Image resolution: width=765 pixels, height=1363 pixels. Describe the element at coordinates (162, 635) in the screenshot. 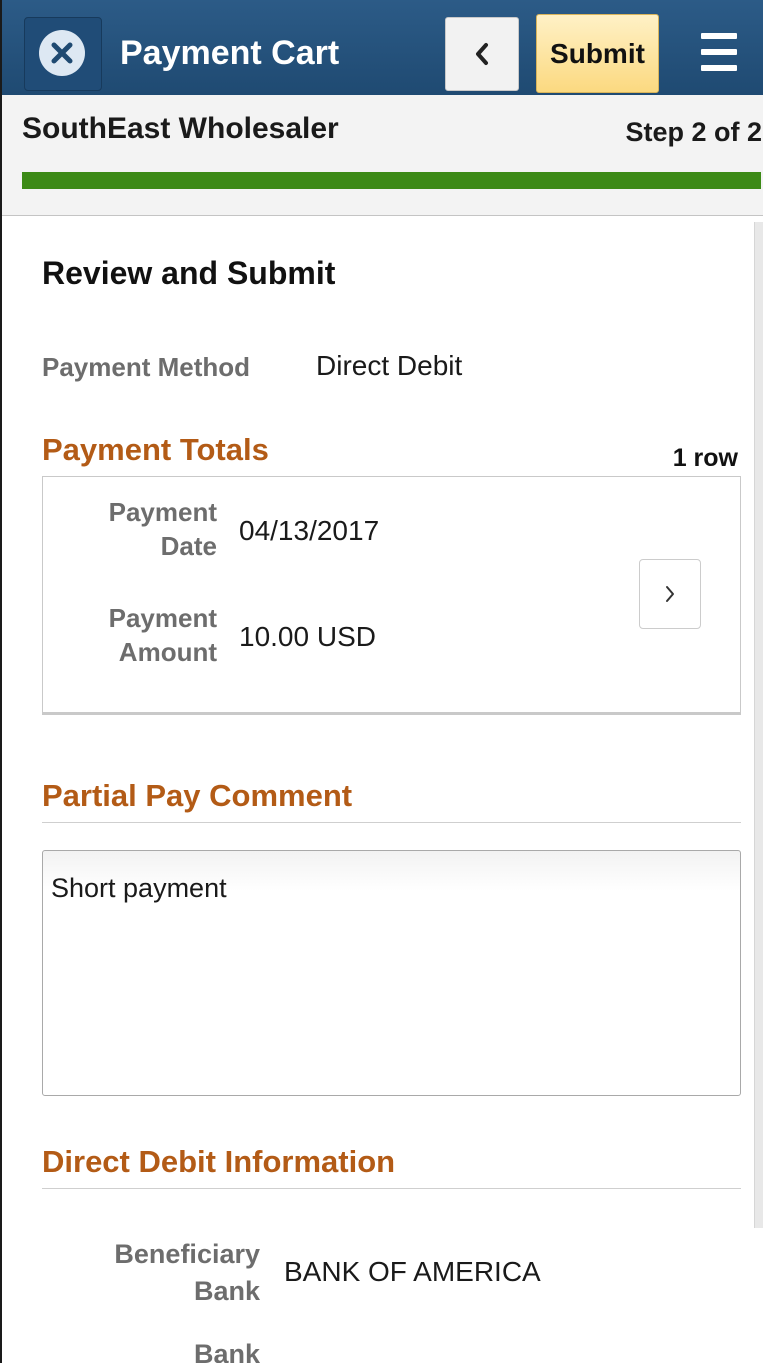

I see `payment-amount-label: Payment Amount` at that location.